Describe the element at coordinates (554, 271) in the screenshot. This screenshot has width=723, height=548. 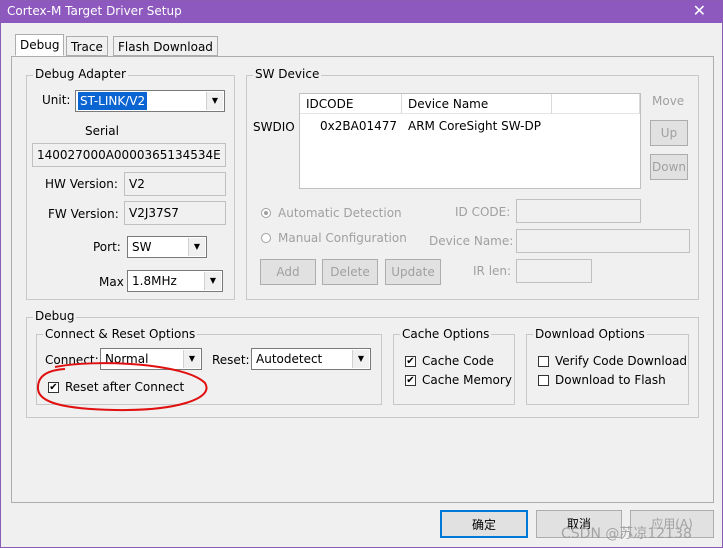
I see `ir-len-field` at that location.